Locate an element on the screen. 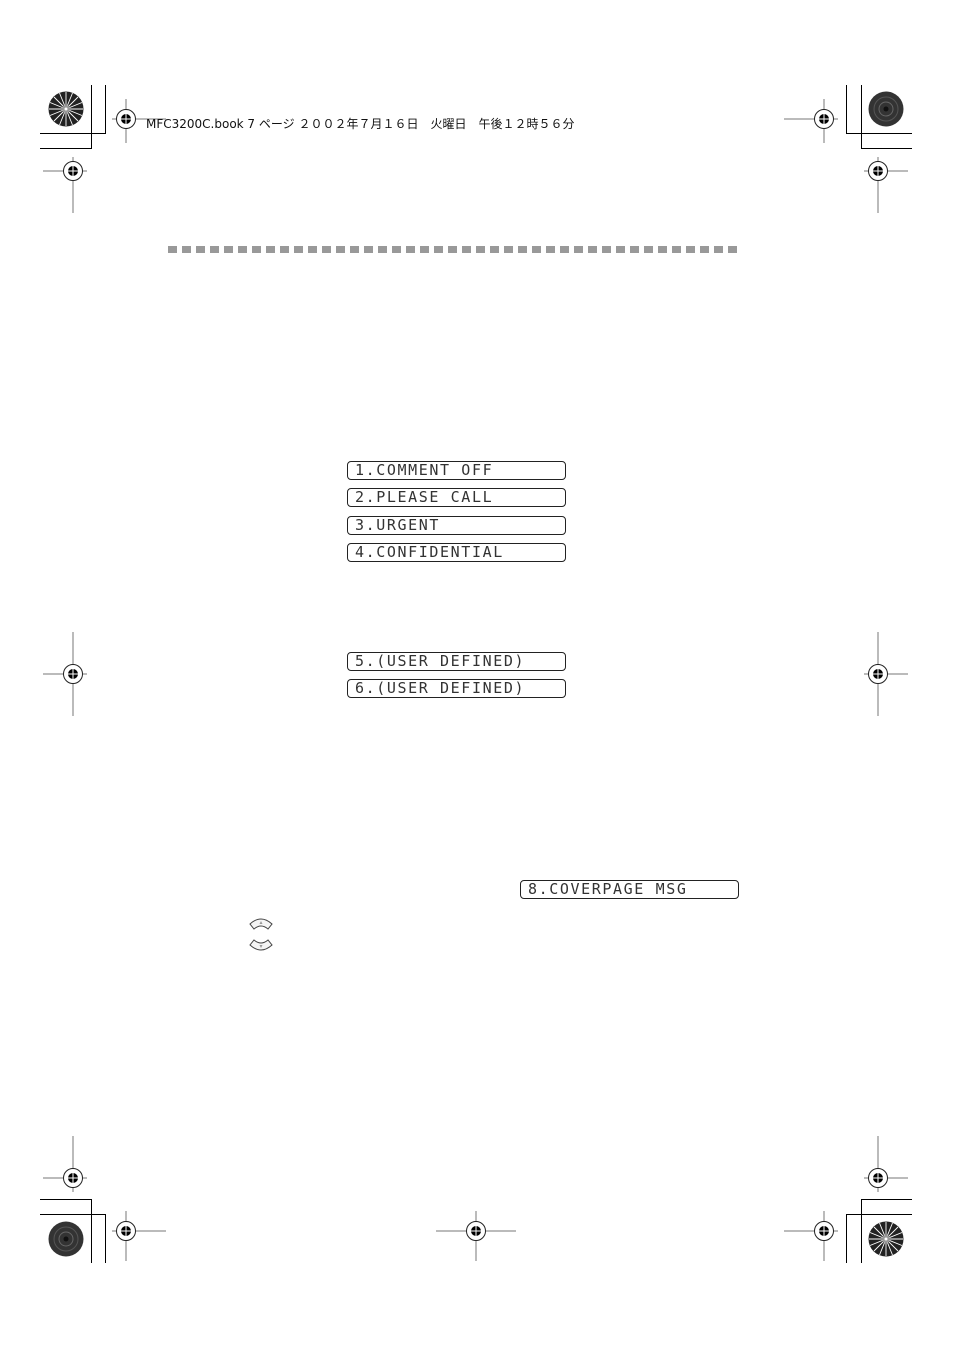 The image size is (954, 1351). lcd-display-comment-off: 1.COMMENT OFF is located at coordinates (456, 470).